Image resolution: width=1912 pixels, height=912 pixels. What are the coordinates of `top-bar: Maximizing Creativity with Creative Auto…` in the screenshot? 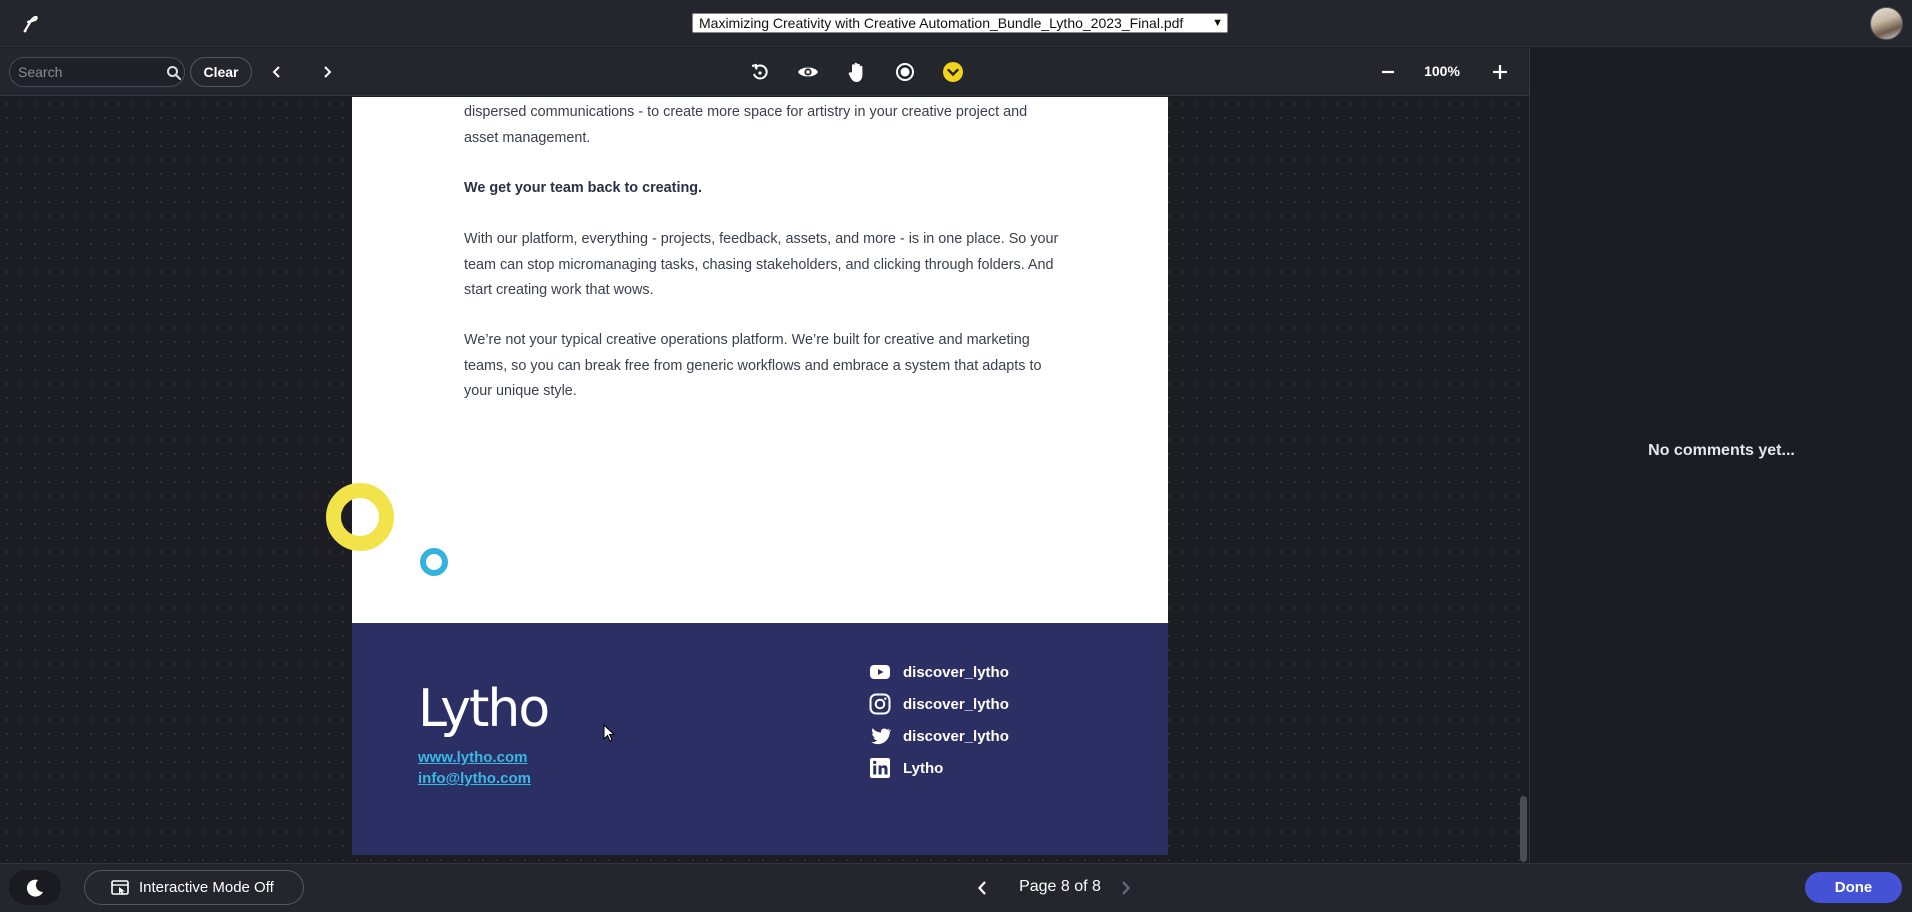 It's located at (956, 23).